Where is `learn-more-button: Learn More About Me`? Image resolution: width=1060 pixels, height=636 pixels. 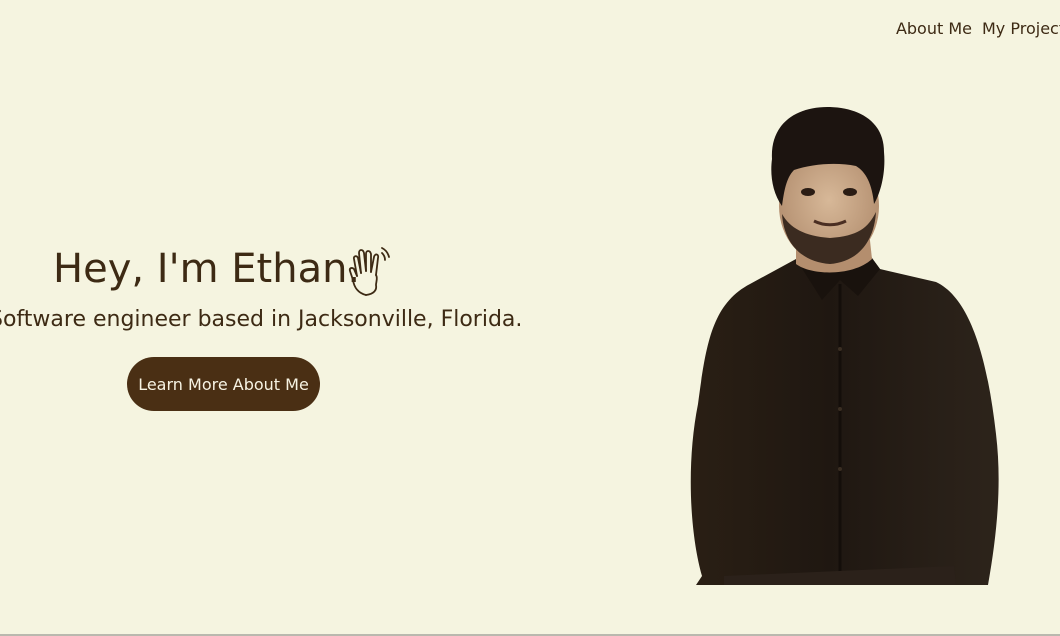
learn-more-button: Learn More About Me is located at coordinates (223, 384).